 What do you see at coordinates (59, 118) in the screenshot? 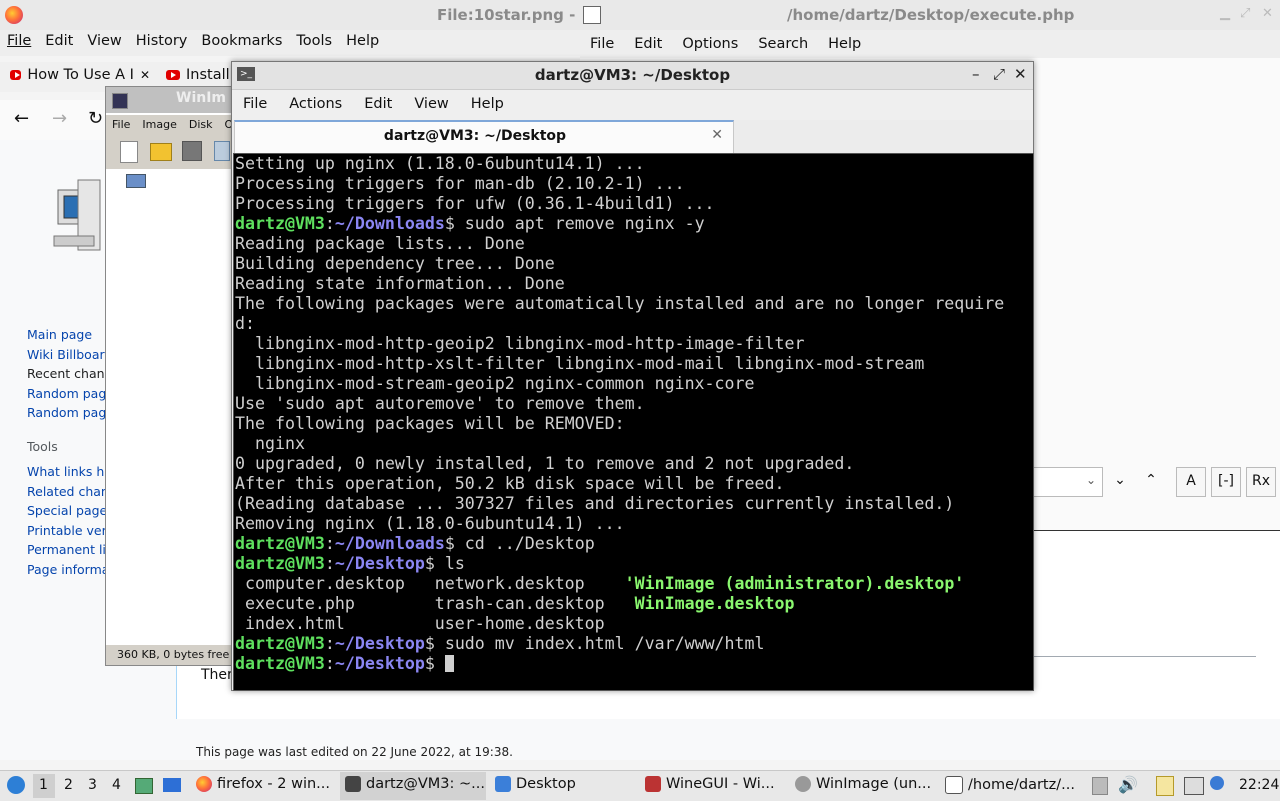
I see `forward-arrow-icon: →` at bounding box center [59, 118].